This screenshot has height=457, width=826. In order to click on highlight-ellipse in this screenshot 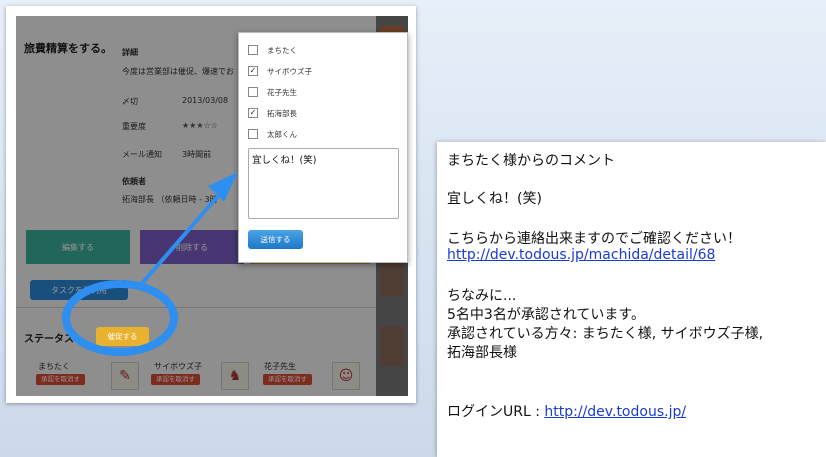, I will do `click(120, 318)`.